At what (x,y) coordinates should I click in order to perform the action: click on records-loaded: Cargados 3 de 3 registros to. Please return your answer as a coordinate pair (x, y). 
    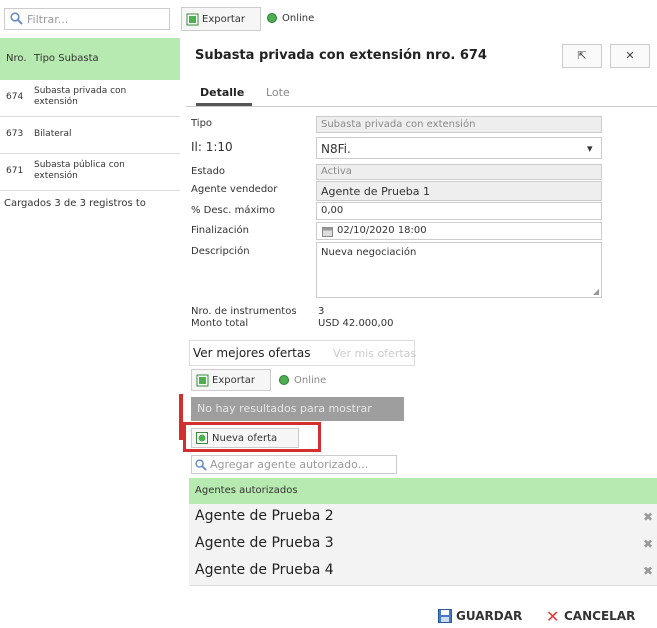
    Looking at the image, I should click on (75, 203).